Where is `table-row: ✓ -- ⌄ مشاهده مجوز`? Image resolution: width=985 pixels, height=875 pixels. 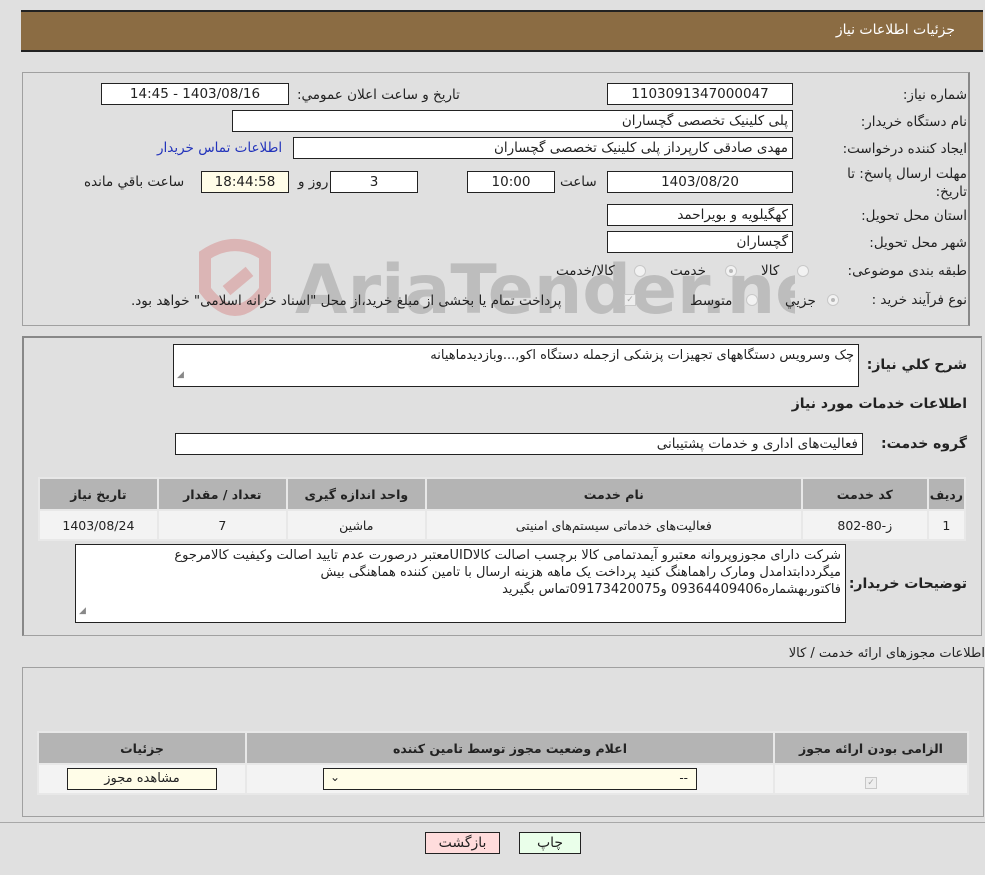 table-row: ✓ -- ⌄ مشاهده مجوز is located at coordinates (503, 779).